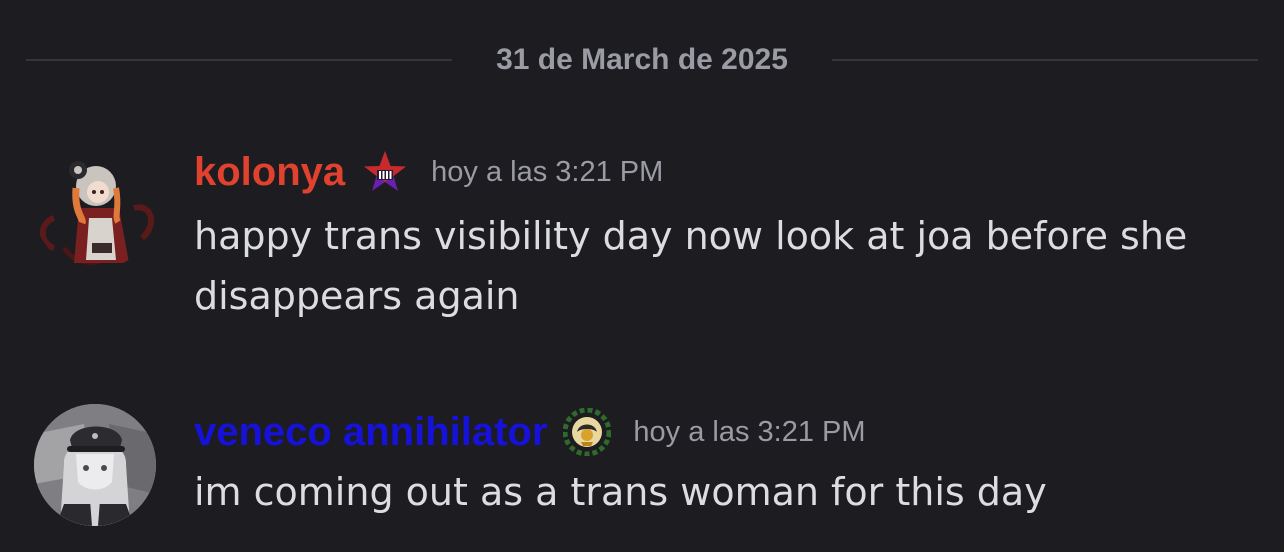 The image size is (1284, 552). I want to click on date-divider: 31 de March de 2025, so click(642, 60).